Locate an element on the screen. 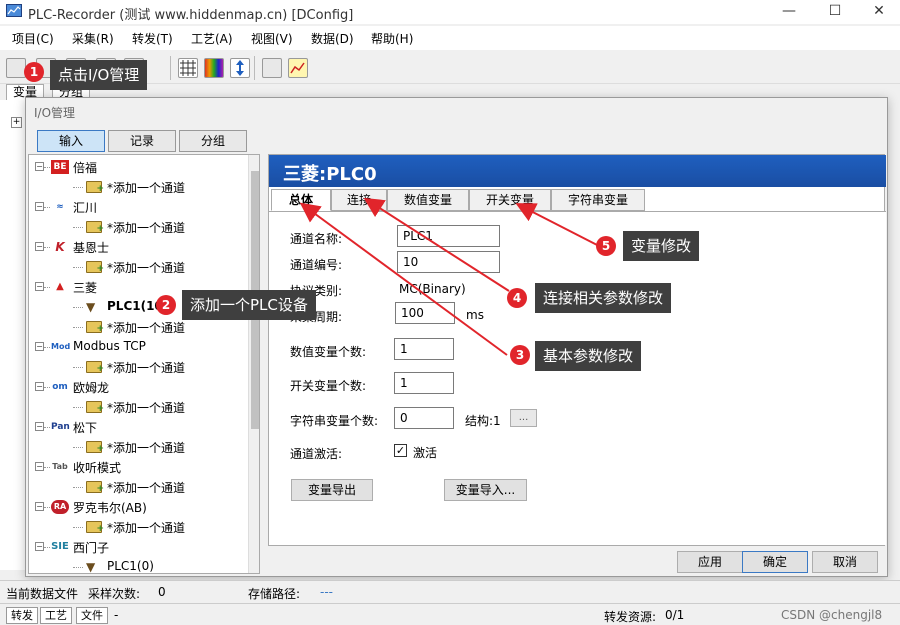  tab-numeric-vars: 数值变量 is located at coordinates (428, 200).